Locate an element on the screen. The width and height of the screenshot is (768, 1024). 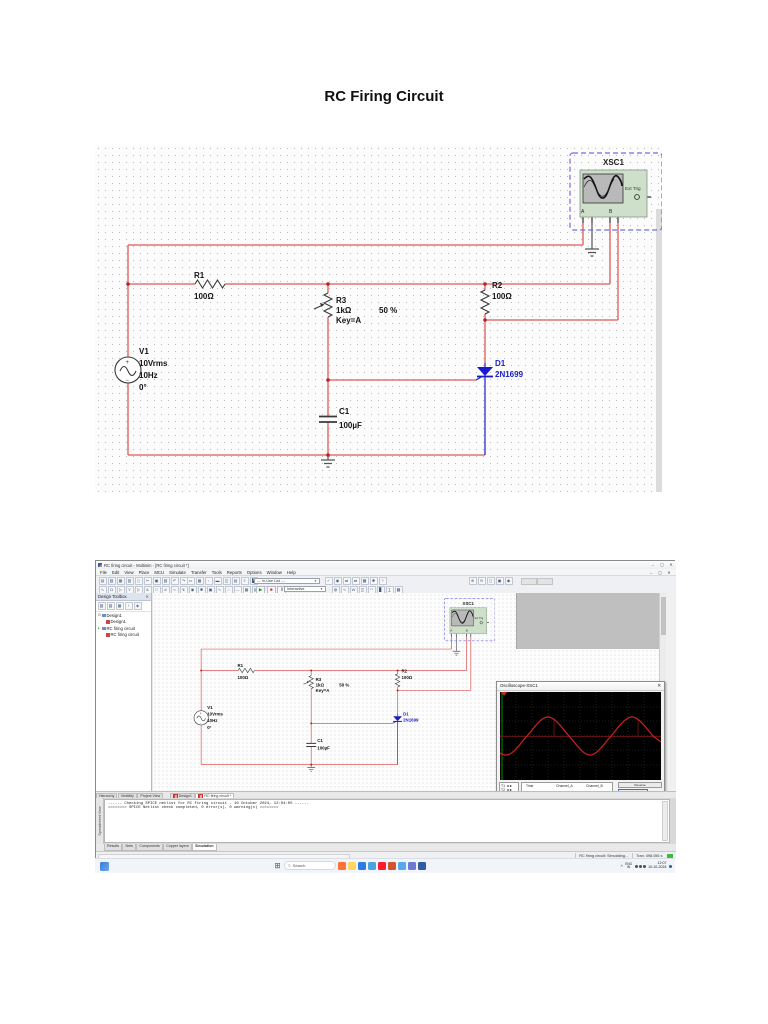
open-folder-icon: ▧ is located at coordinates (111, 581).